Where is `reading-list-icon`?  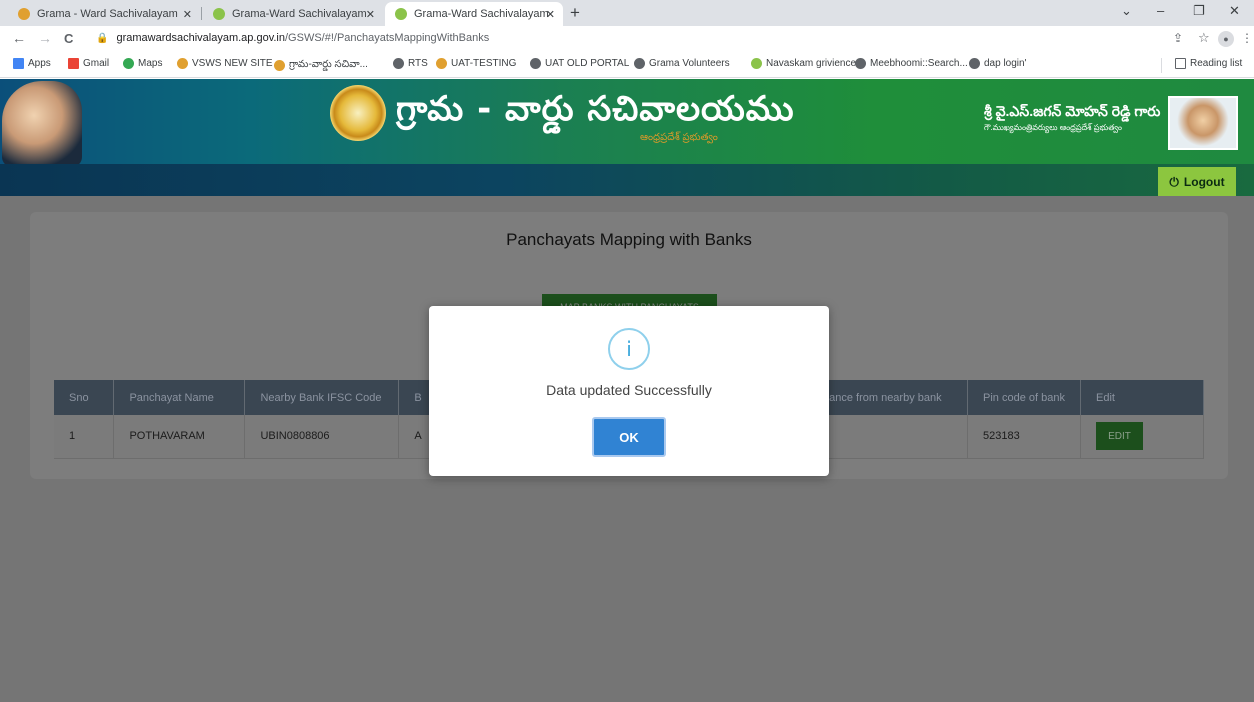 reading-list-icon is located at coordinates (1180, 63).